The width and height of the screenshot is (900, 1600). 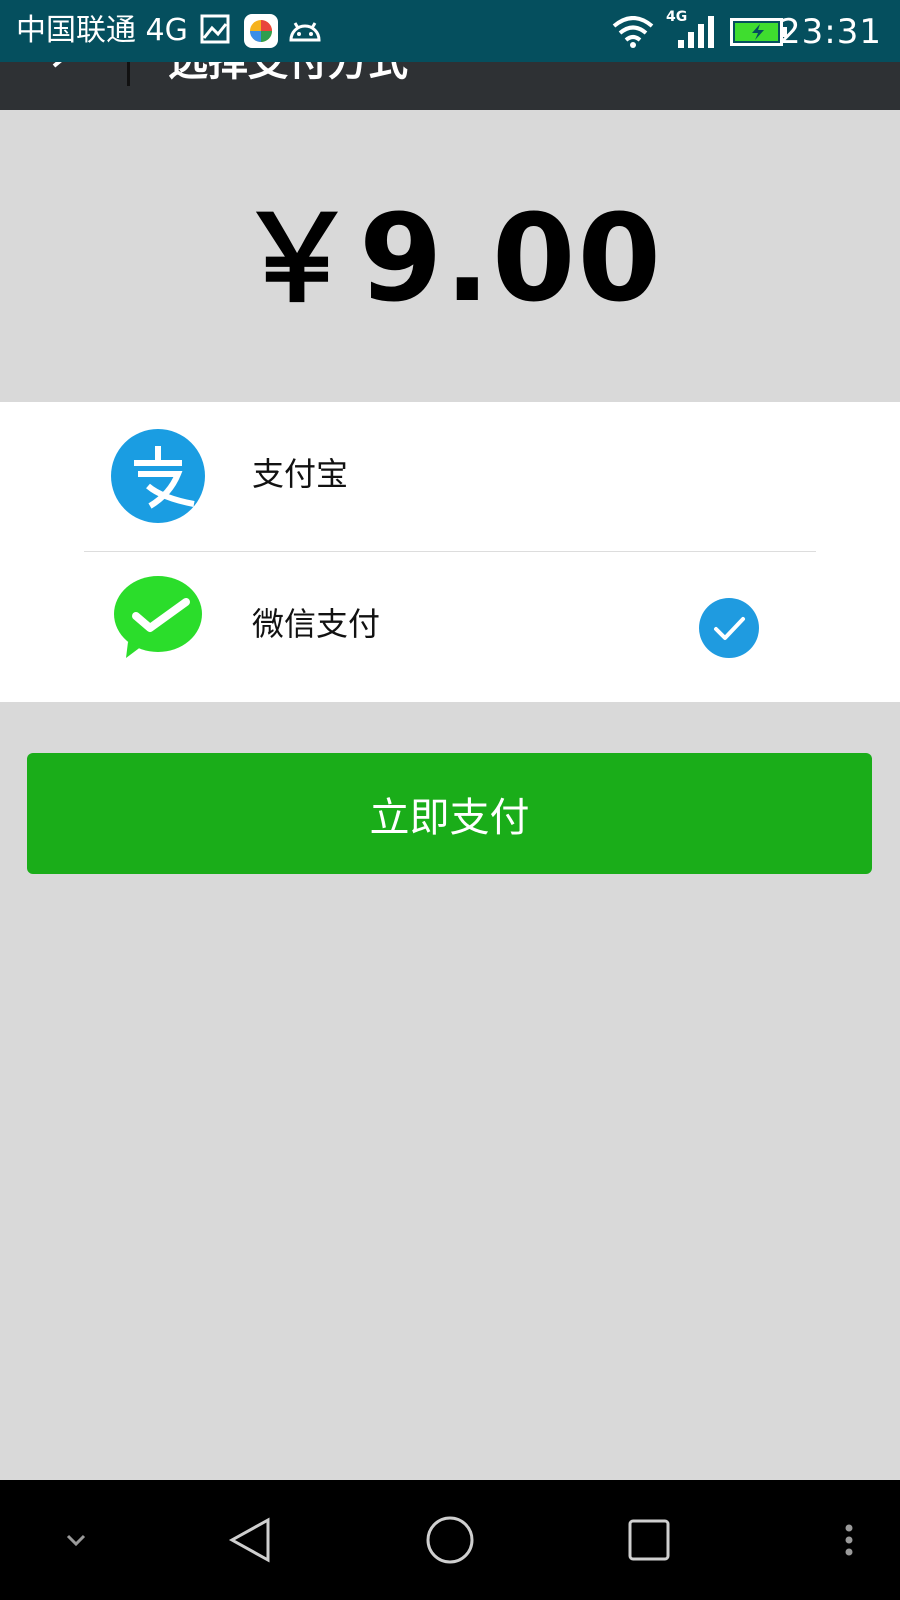 I want to click on app-store-icon, so click(x=261, y=33).